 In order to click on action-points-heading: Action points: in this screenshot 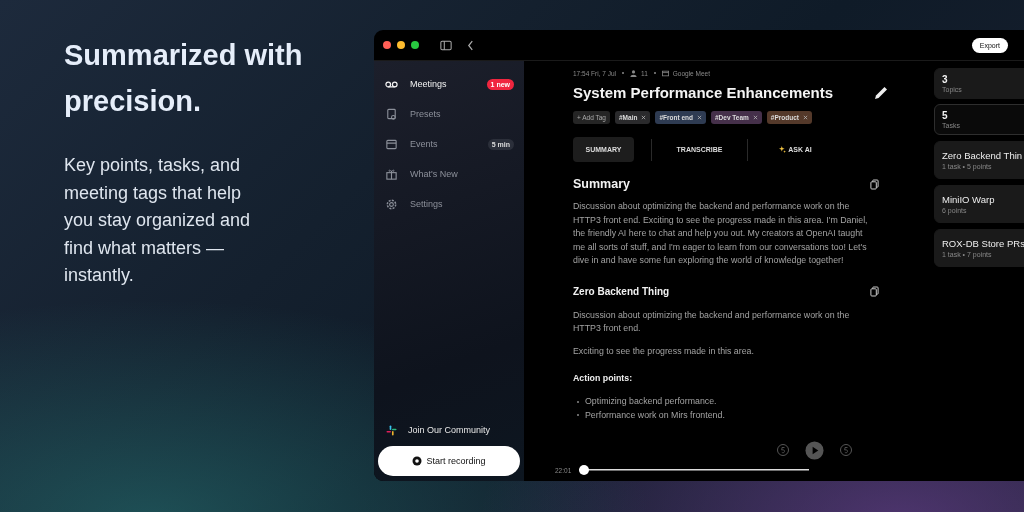, I will do `click(603, 378)`.